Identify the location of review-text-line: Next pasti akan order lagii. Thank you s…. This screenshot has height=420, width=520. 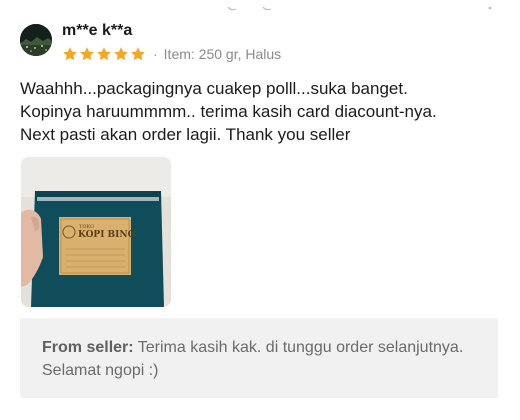
(185, 134).